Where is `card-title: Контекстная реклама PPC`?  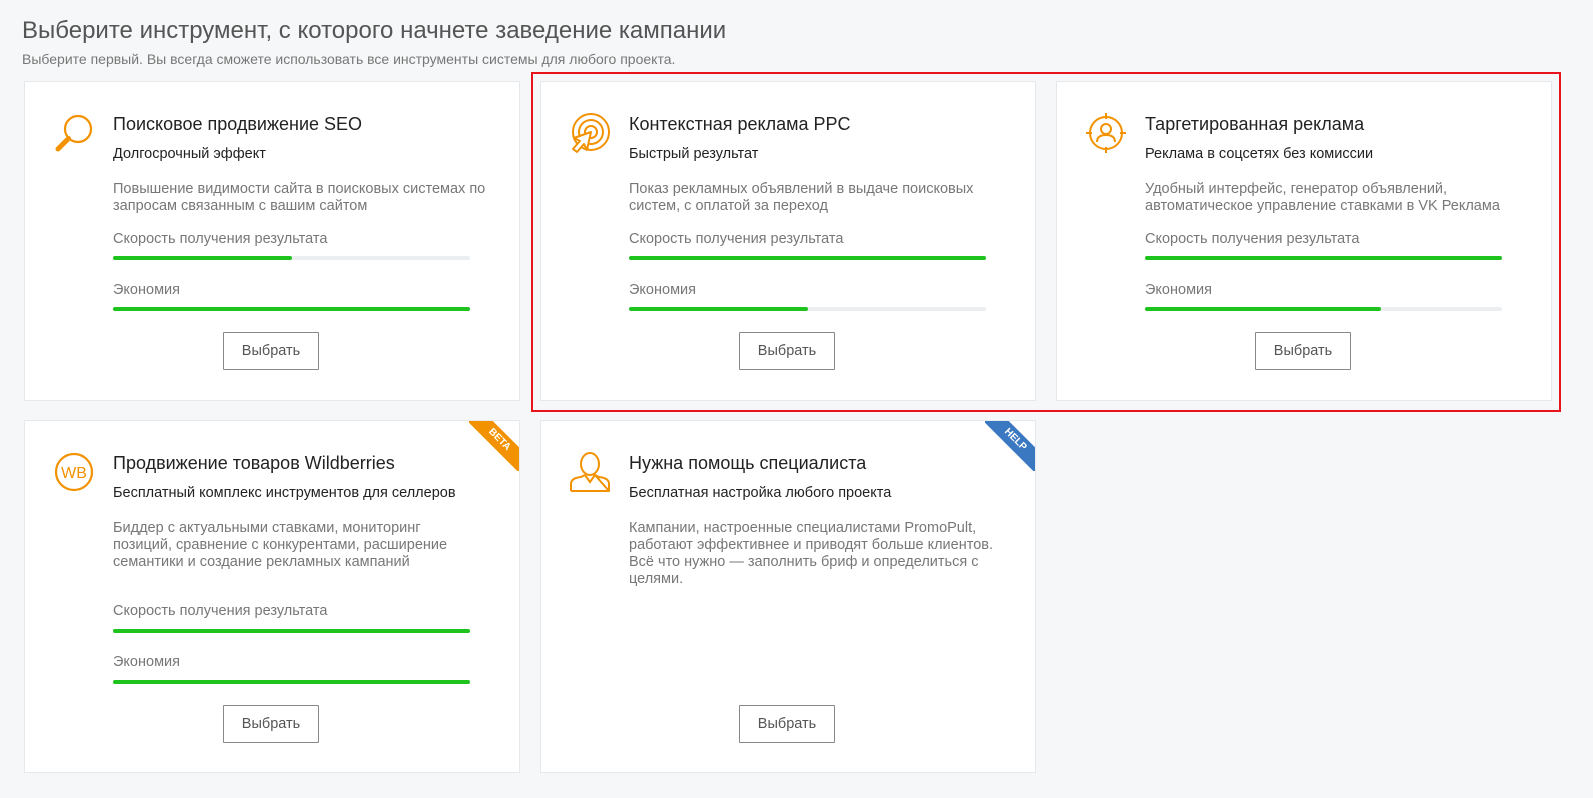
card-title: Контекстная реклама PPC is located at coordinates (740, 124).